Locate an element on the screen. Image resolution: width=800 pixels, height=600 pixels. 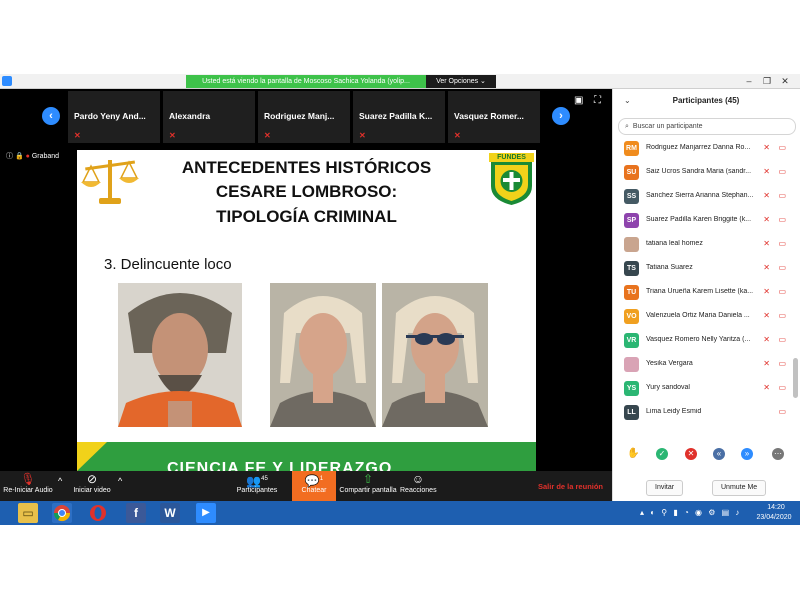
thumbnail-name: Alexandra is located at coordinates (190, 116).